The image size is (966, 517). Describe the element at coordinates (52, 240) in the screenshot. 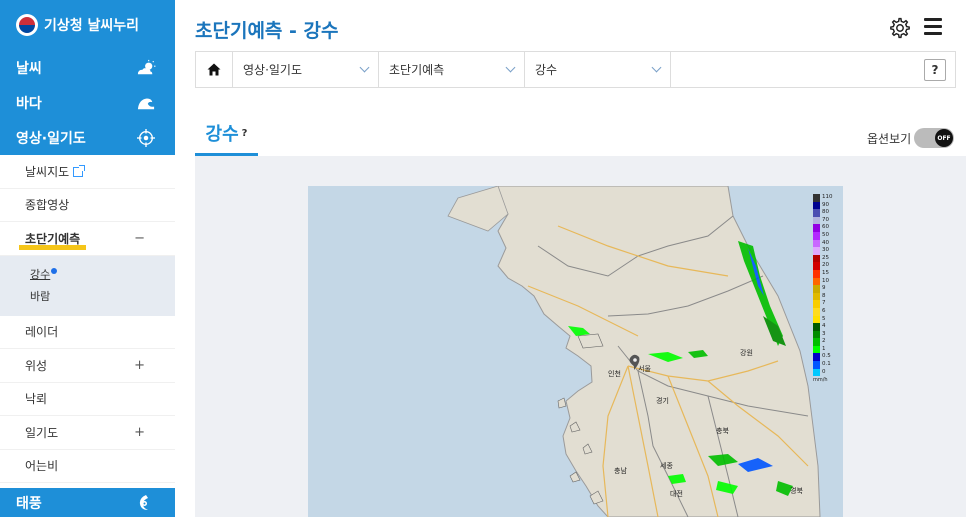

I see `sidebar-item-label: 초단기예측` at that location.